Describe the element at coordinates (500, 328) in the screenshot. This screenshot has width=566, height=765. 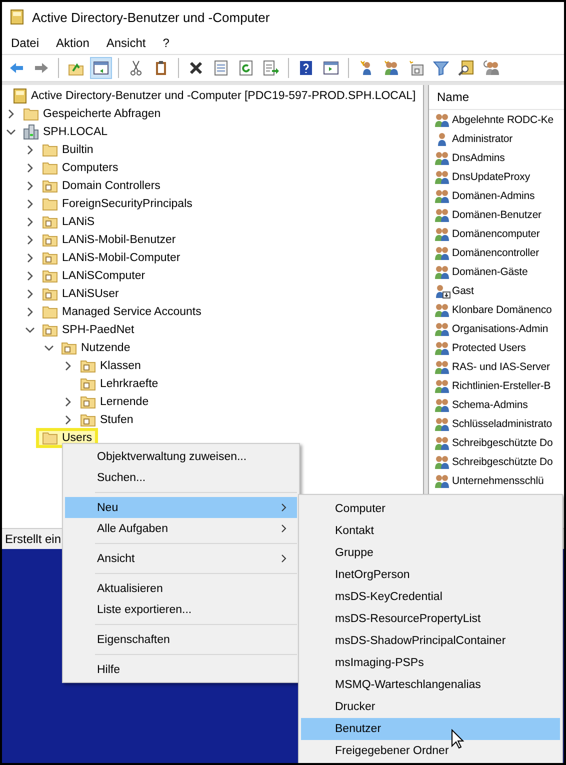
I see `list-item: Organisations-Admin` at that location.